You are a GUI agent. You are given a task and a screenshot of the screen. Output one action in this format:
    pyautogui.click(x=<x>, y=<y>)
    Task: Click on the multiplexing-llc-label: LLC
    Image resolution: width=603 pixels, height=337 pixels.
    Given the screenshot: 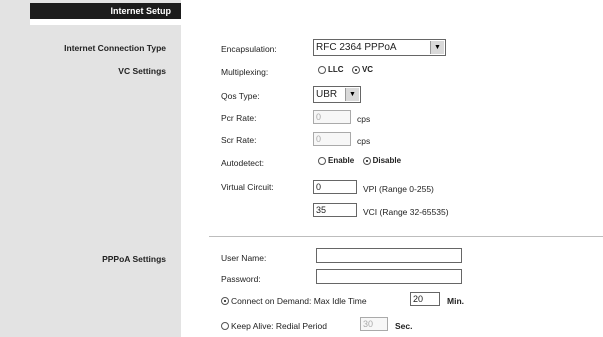 What is the action you would take?
    pyautogui.click(x=336, y=70)
    